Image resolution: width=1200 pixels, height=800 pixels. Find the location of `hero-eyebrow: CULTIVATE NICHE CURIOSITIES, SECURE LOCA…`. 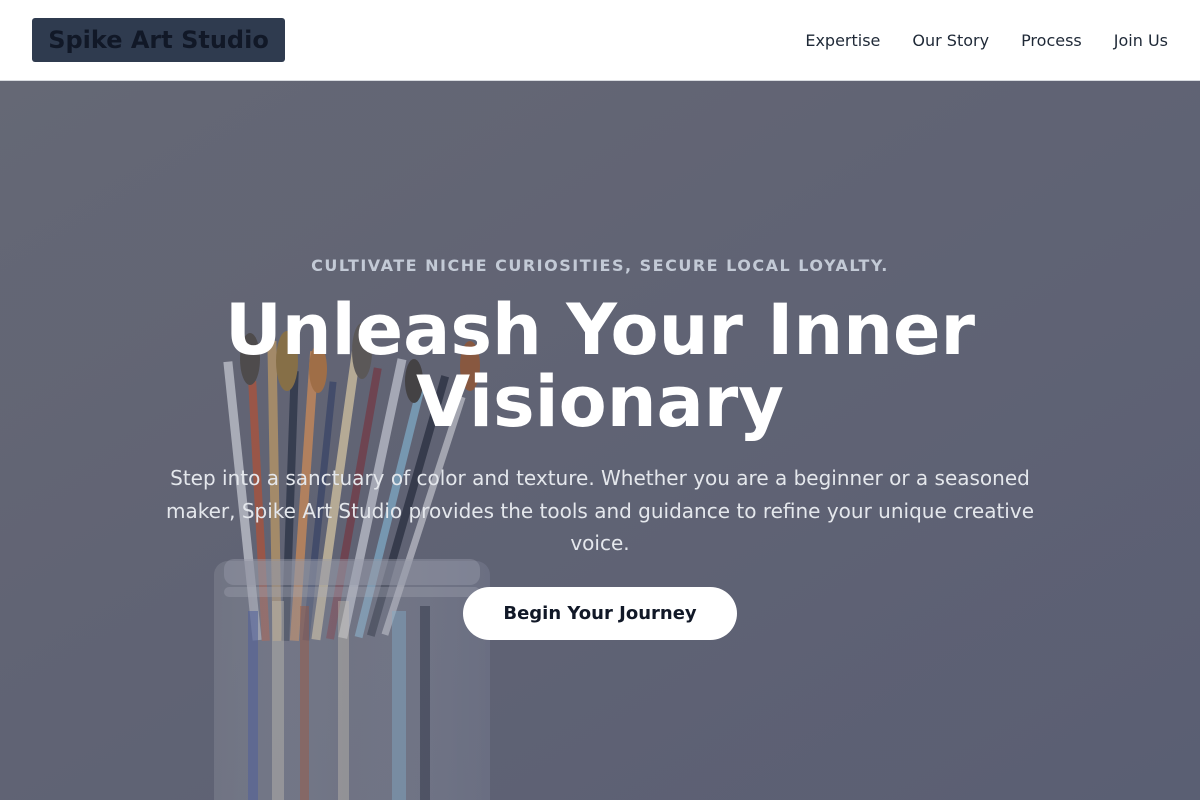

hero-eyebrow: CULTIVATE NICHE CURIOSITIES, SECURE LOCA… is located at coordinates (600, 265).